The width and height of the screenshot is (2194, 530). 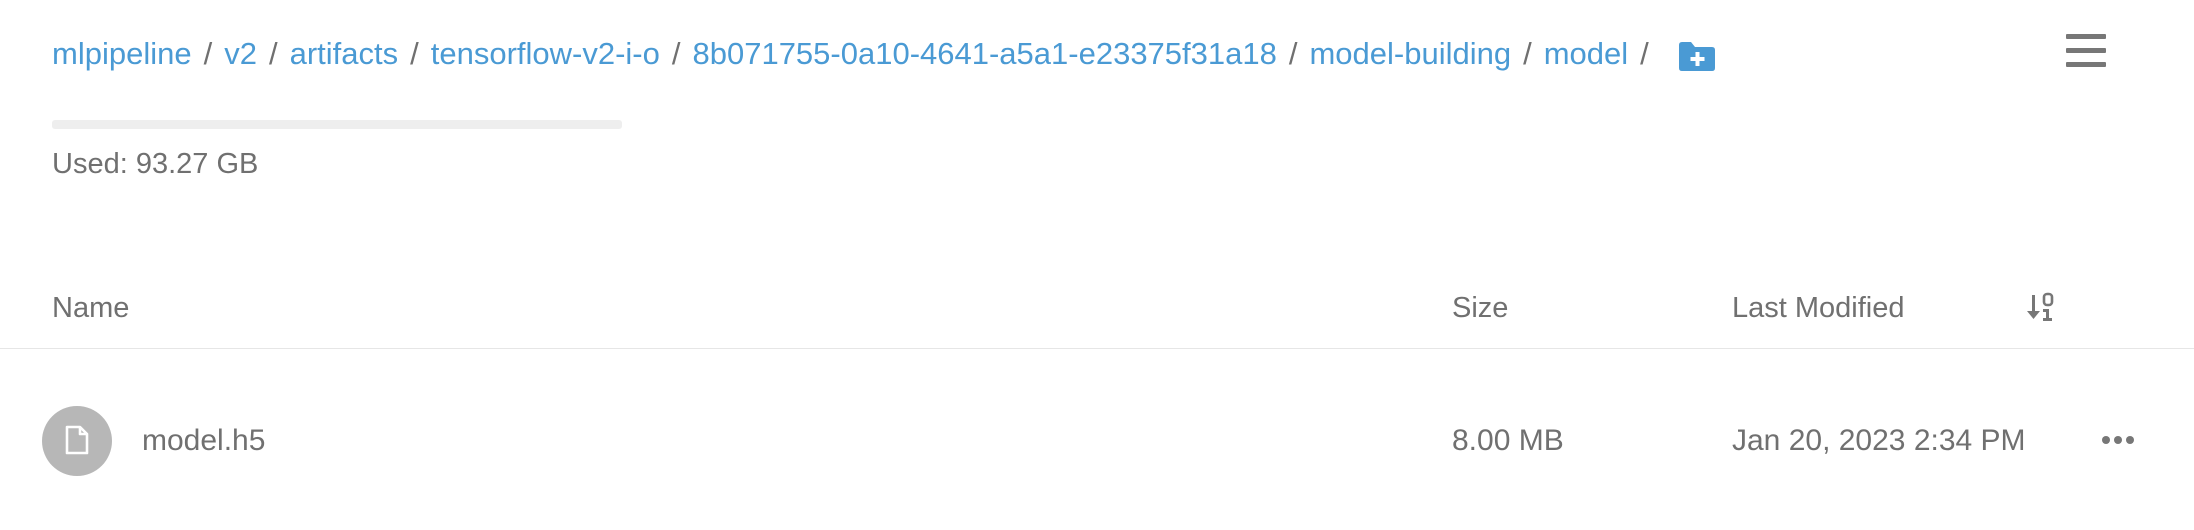 What do you see at coordinates (344, 54) in the screenshot?
I see `breadcrumb-item-artifacts: artifacts` at bounding box center [344, 54].